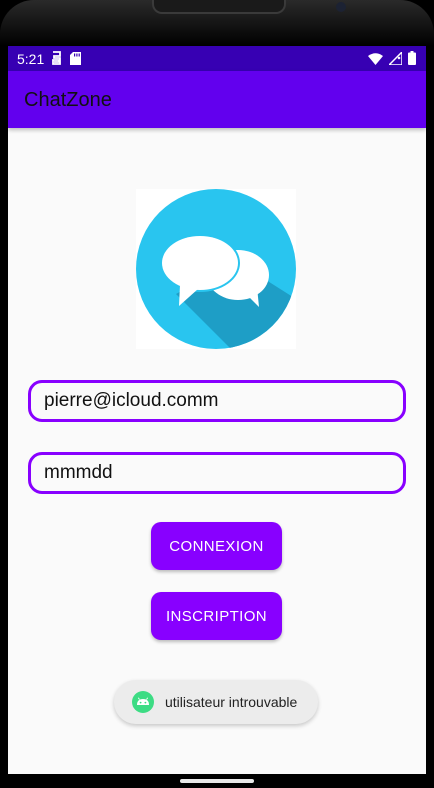  What do you see at coordinates (68, 100) in the screenshot?
I see `app-title: ChatZone` at bounding box center [68, 100].